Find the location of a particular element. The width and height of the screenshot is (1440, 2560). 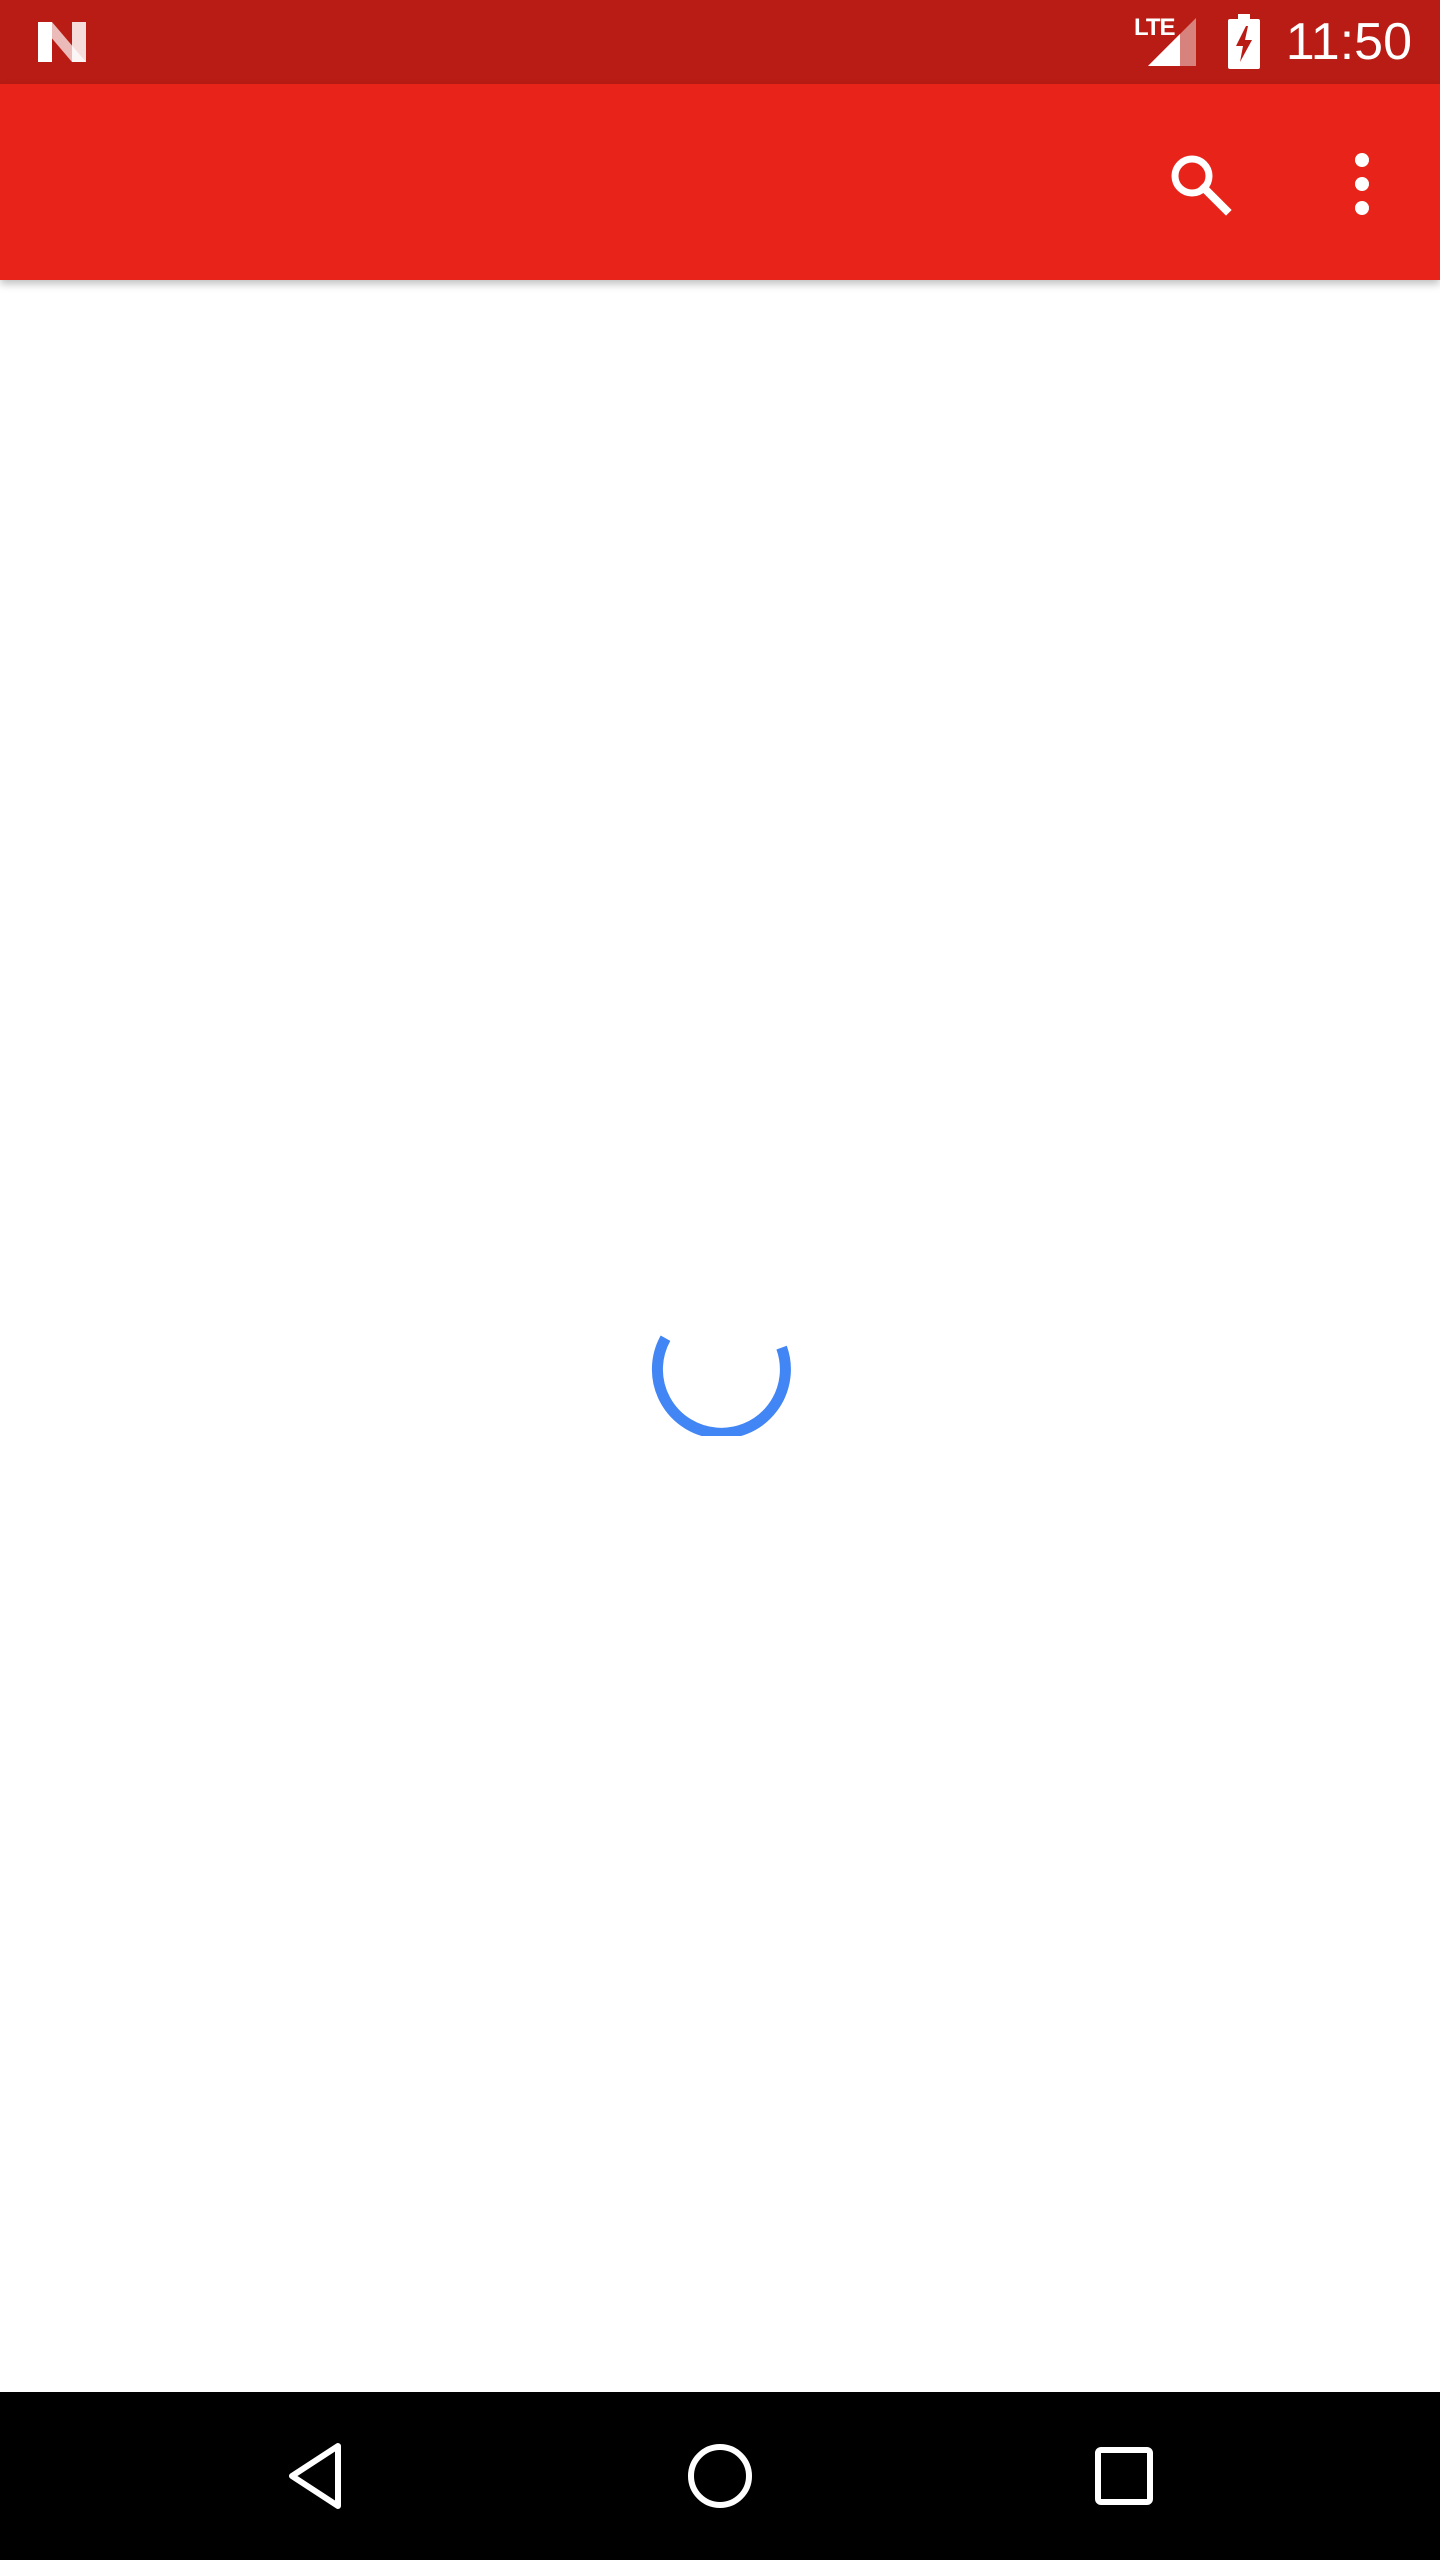

more-options-button is located at coordinates (1362, 184).